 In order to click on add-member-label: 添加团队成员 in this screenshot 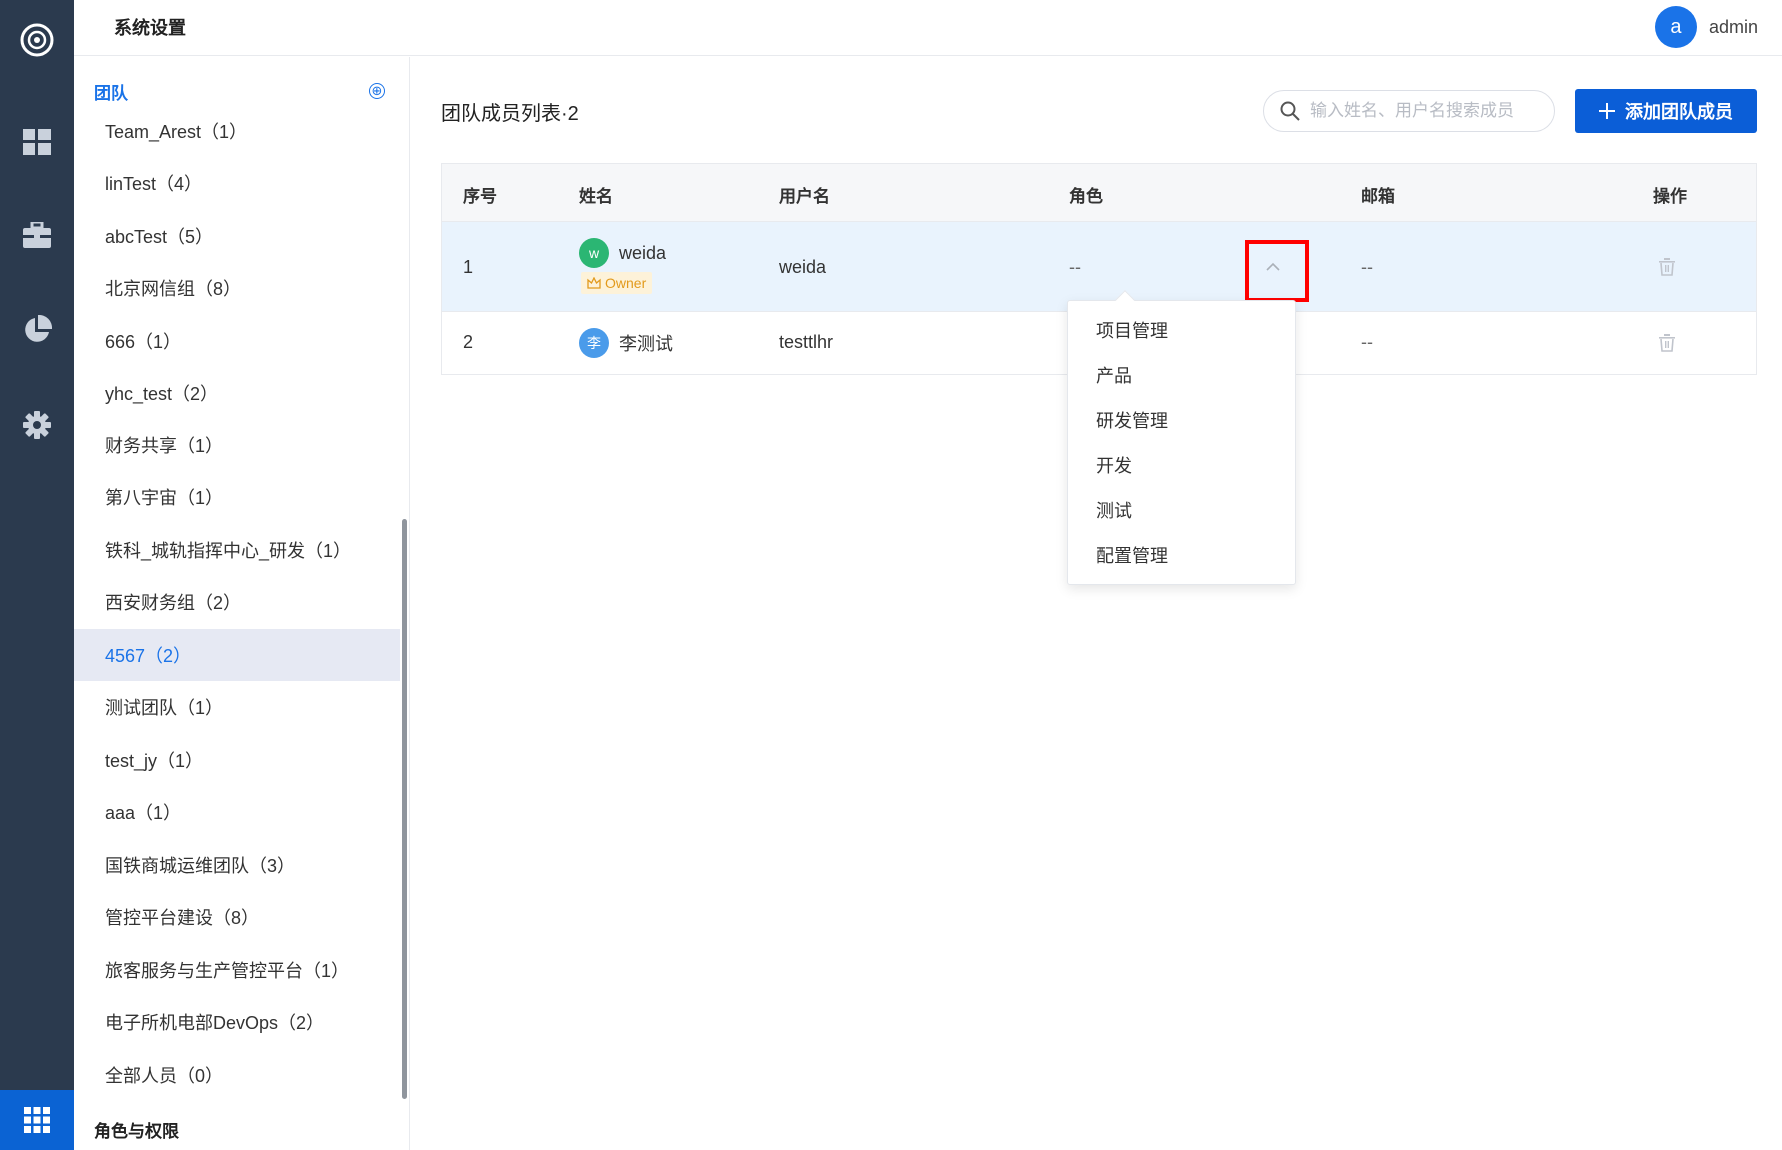, I will do `click(1679, 112)`.